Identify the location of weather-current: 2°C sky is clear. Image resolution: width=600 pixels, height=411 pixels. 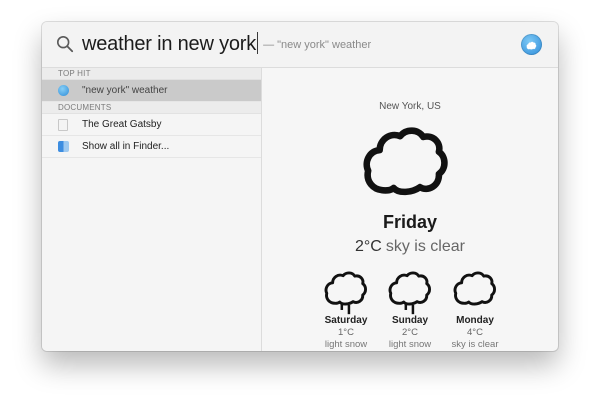
(410, 247).